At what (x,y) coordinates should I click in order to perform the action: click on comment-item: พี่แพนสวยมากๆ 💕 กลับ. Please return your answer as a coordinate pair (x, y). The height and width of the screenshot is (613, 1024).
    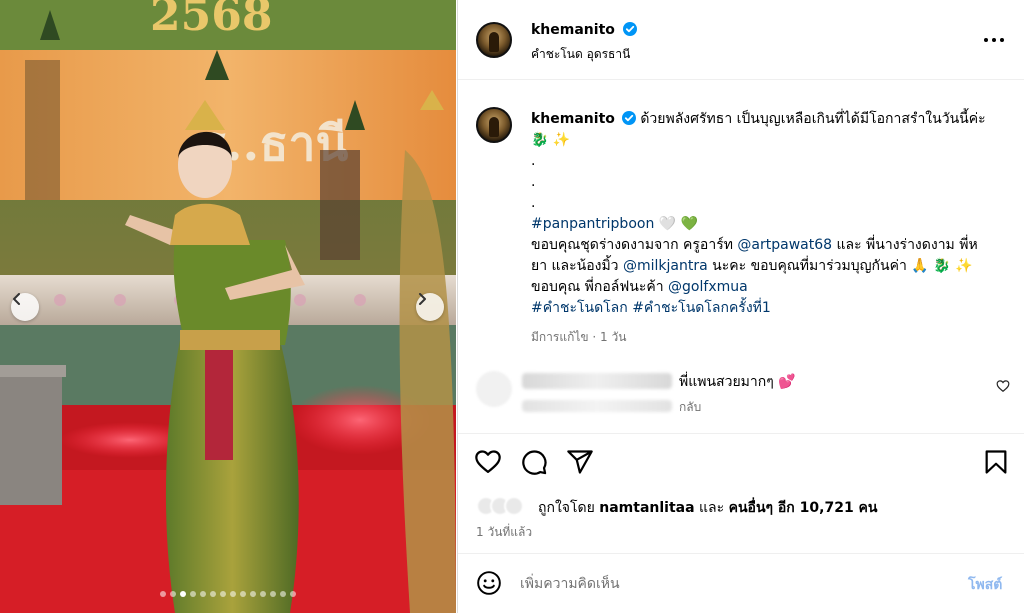
    Looking at the image, I should click on (746, 392).